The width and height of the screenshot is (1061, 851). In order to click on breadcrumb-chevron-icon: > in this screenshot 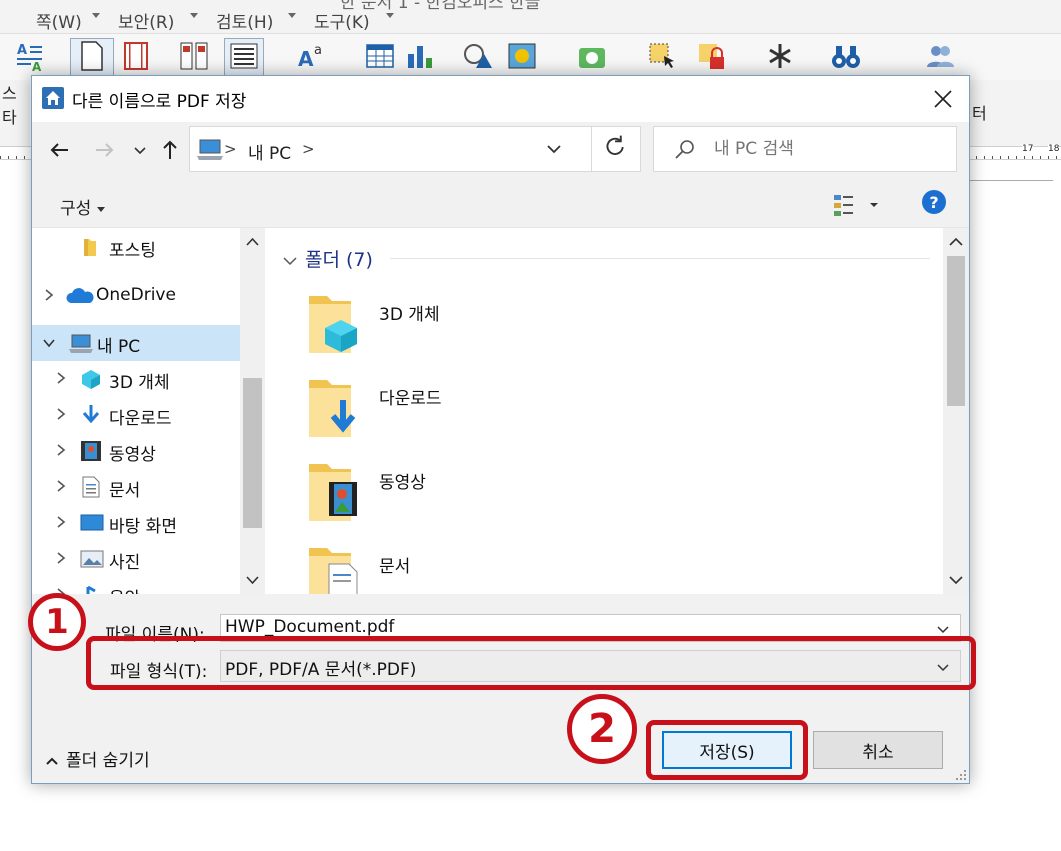, I will do `click(308, 149)`.